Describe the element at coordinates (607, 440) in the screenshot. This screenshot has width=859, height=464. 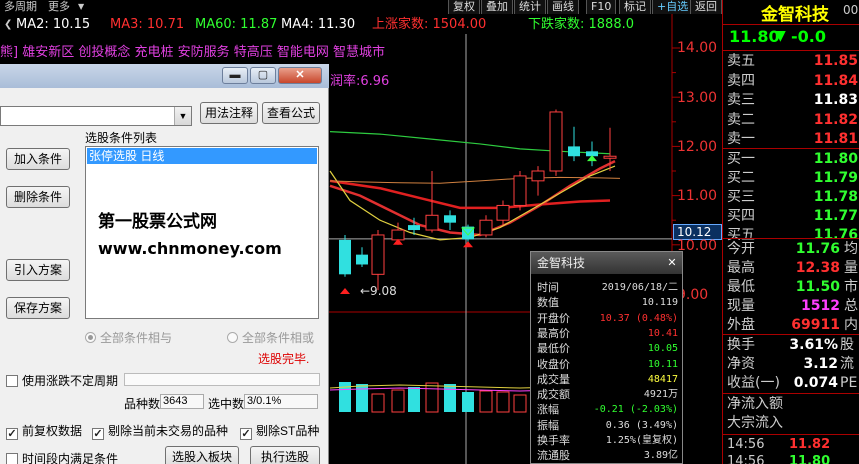
I see `tooltip-row: 换手率 1.25%(皇复权)` at that location.